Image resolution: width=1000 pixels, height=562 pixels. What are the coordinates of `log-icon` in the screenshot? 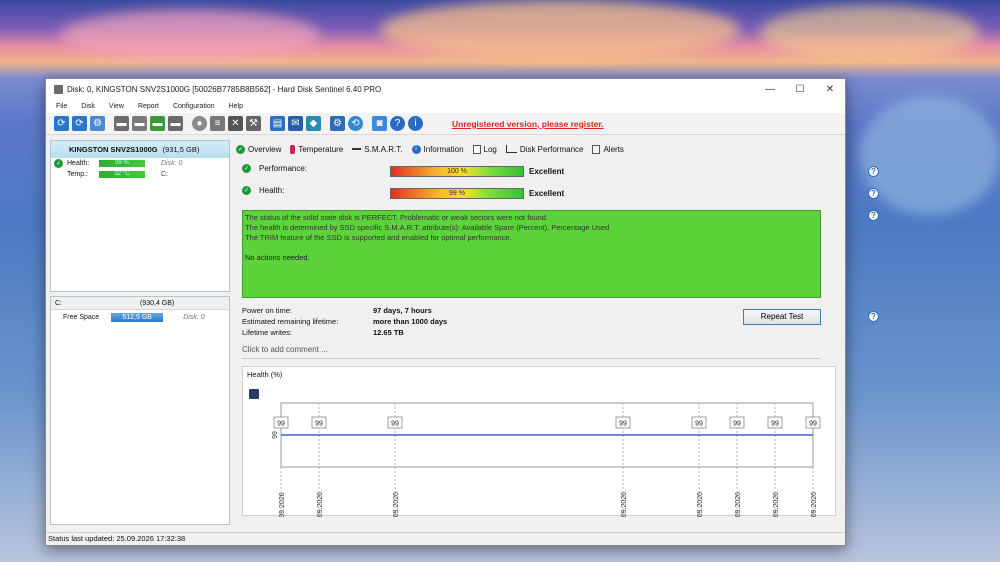 It's located at (476, 149).